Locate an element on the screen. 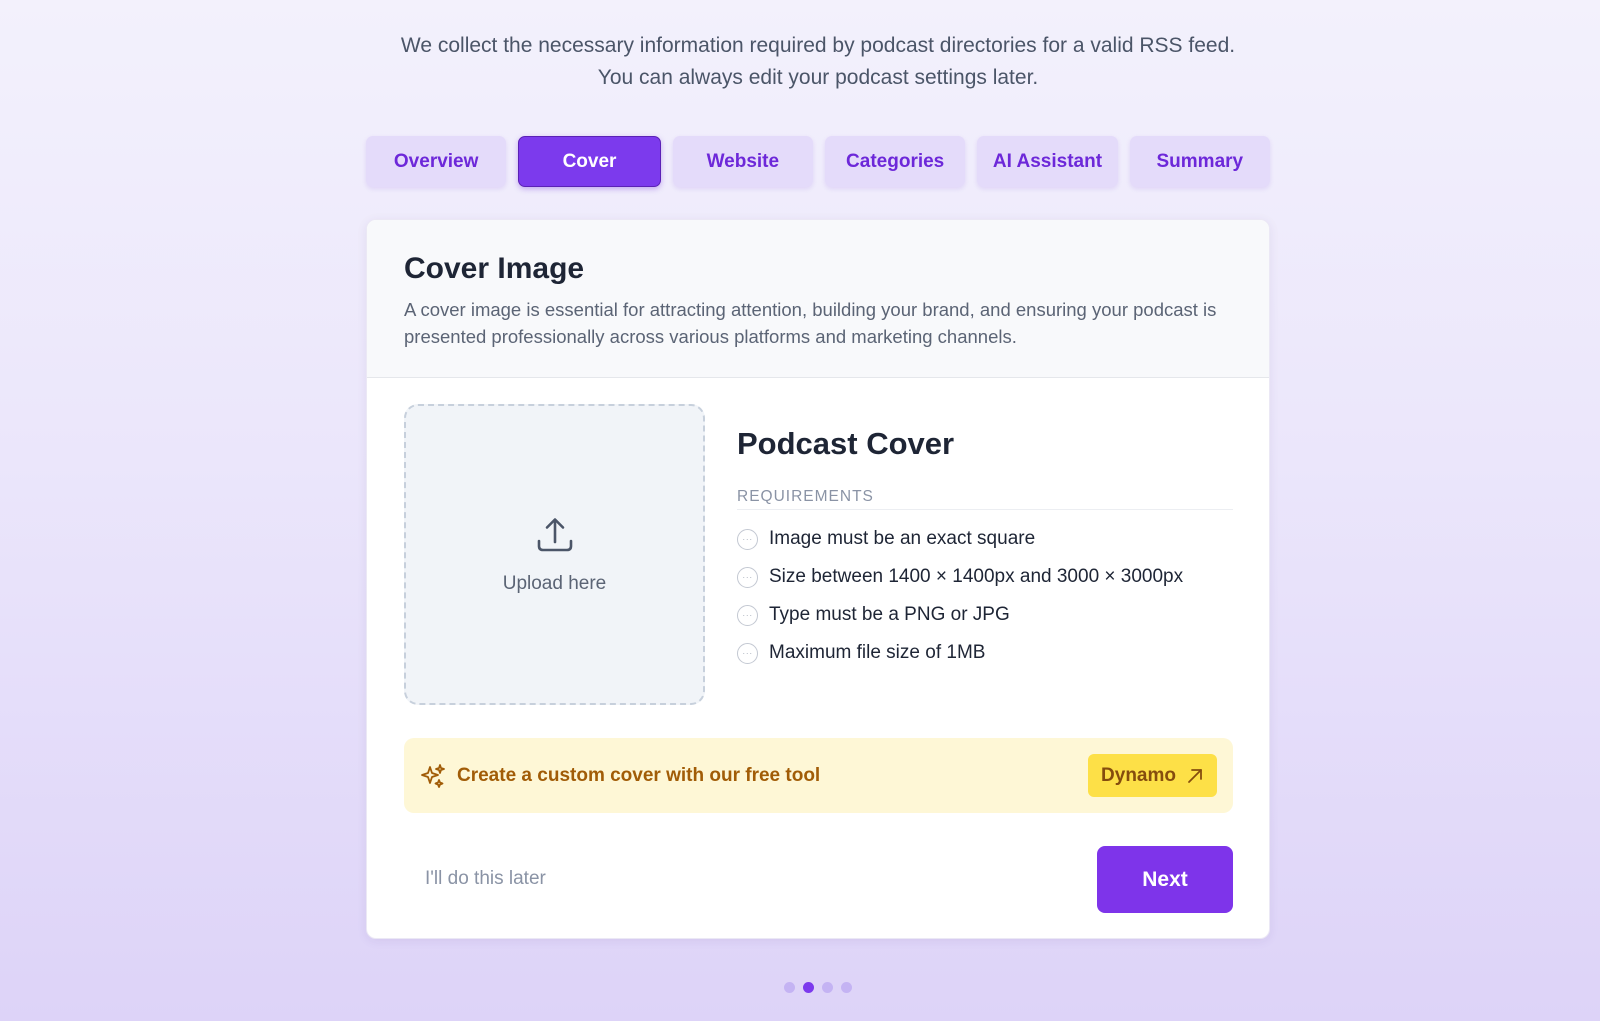 This screenshot has height=1021, width=1600. step-dot-active is located at coordinates (808, 987).